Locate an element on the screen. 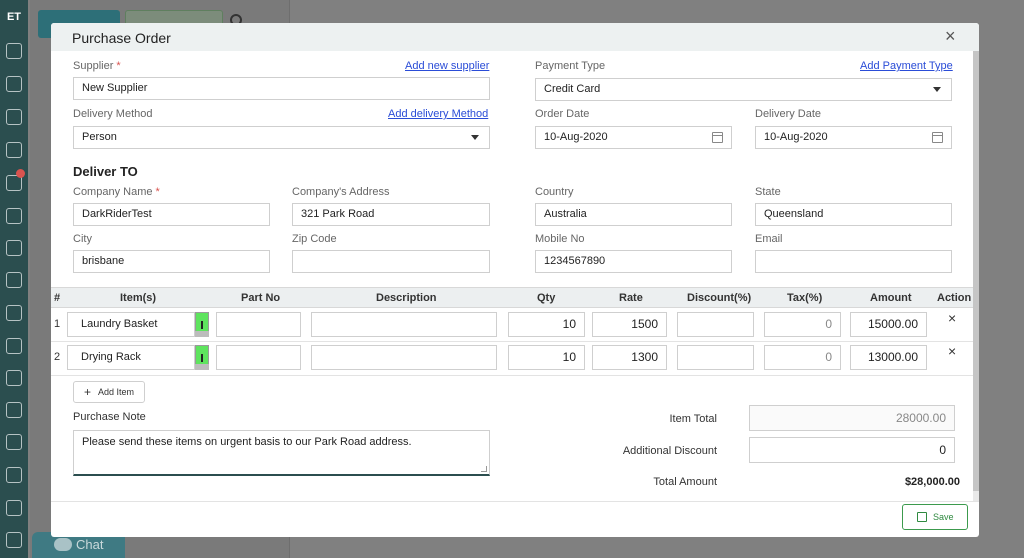  country-label: Country is located at coordinates (554, 192).